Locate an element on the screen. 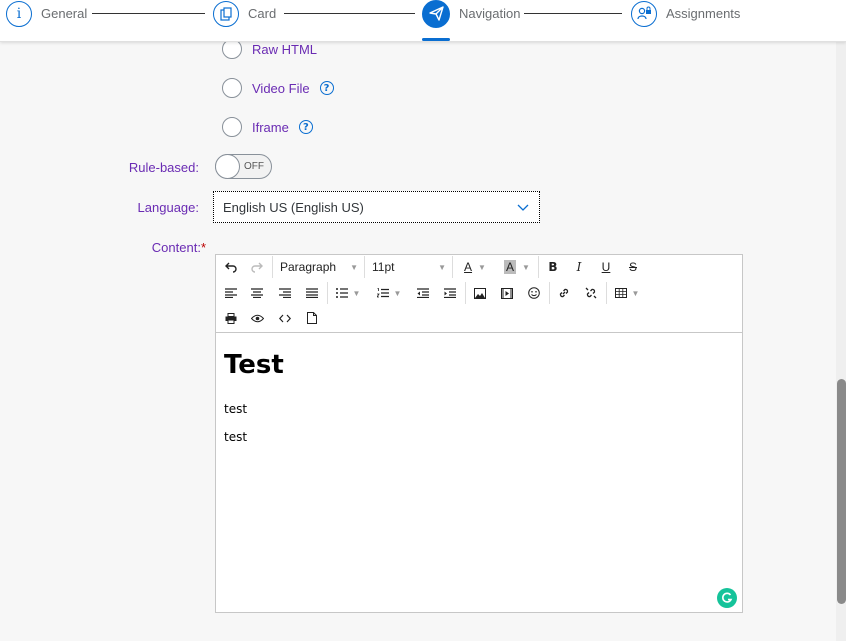 This screenshot has height=641, width=846. step-label: Card is located at coordinates (262, 13).